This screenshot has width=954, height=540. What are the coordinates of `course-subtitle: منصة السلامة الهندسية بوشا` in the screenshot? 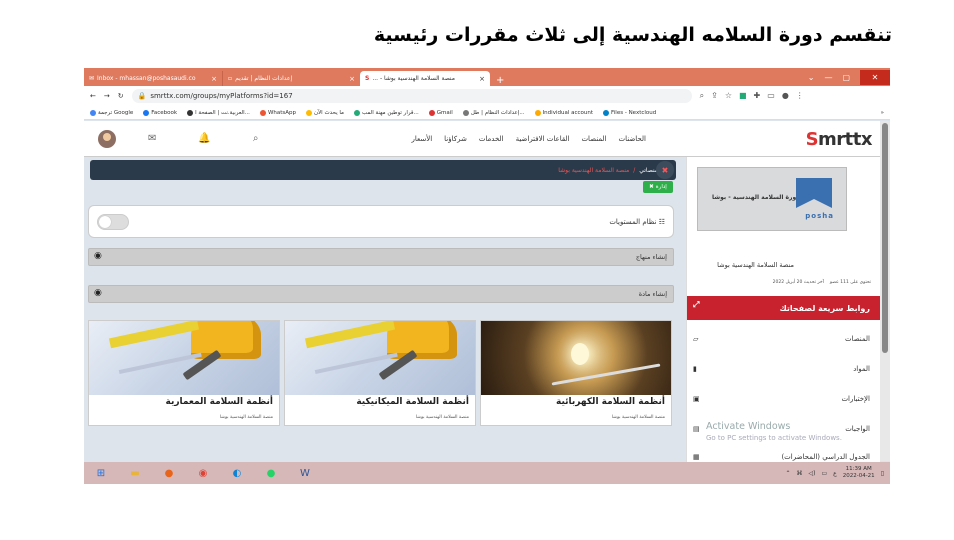 It's located at (638, 417).